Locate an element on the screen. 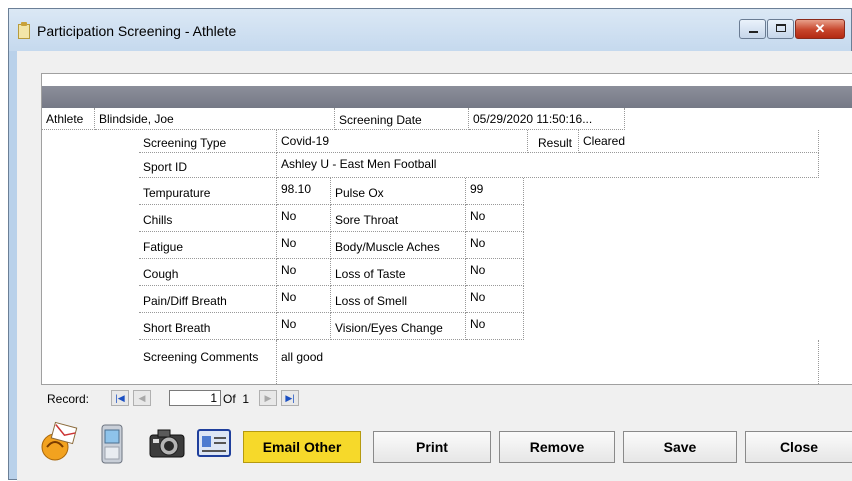 The image size is (852, 481). screening-type-label: Screening Type is located at coordinates (208, 141).